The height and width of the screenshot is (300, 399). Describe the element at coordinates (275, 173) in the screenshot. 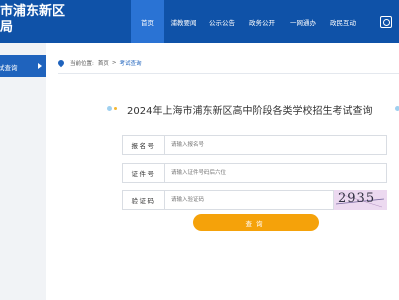

I see `id-number-input` at that location.